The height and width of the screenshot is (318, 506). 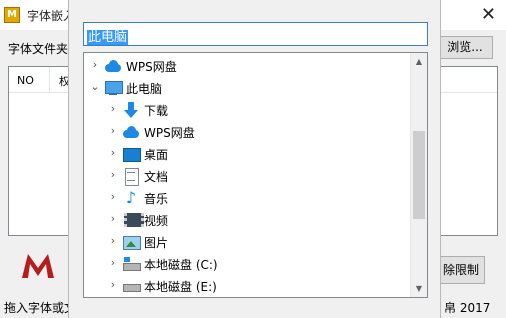 What do you see at coordinates (156, 243) in the screenshot?
I see `tree-item-label: 图片` at bounding box center [156, 243].